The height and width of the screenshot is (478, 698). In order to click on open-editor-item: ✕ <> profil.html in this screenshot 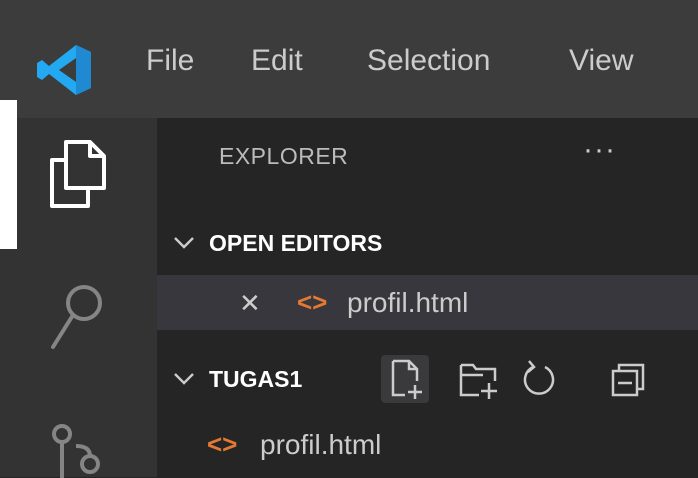, I will do `click(427, 302)`.